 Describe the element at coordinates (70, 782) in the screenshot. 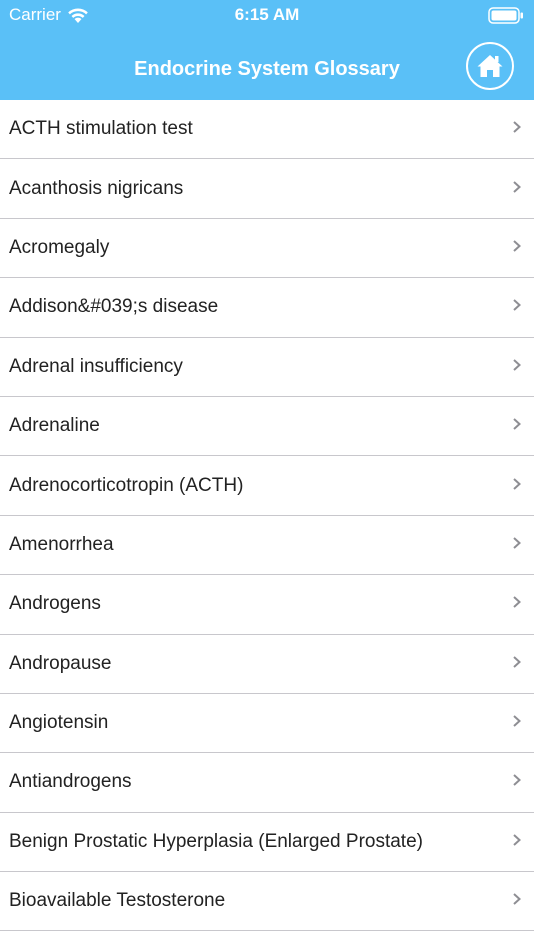

I see `list-item-label: Antiandrogens` at that location.